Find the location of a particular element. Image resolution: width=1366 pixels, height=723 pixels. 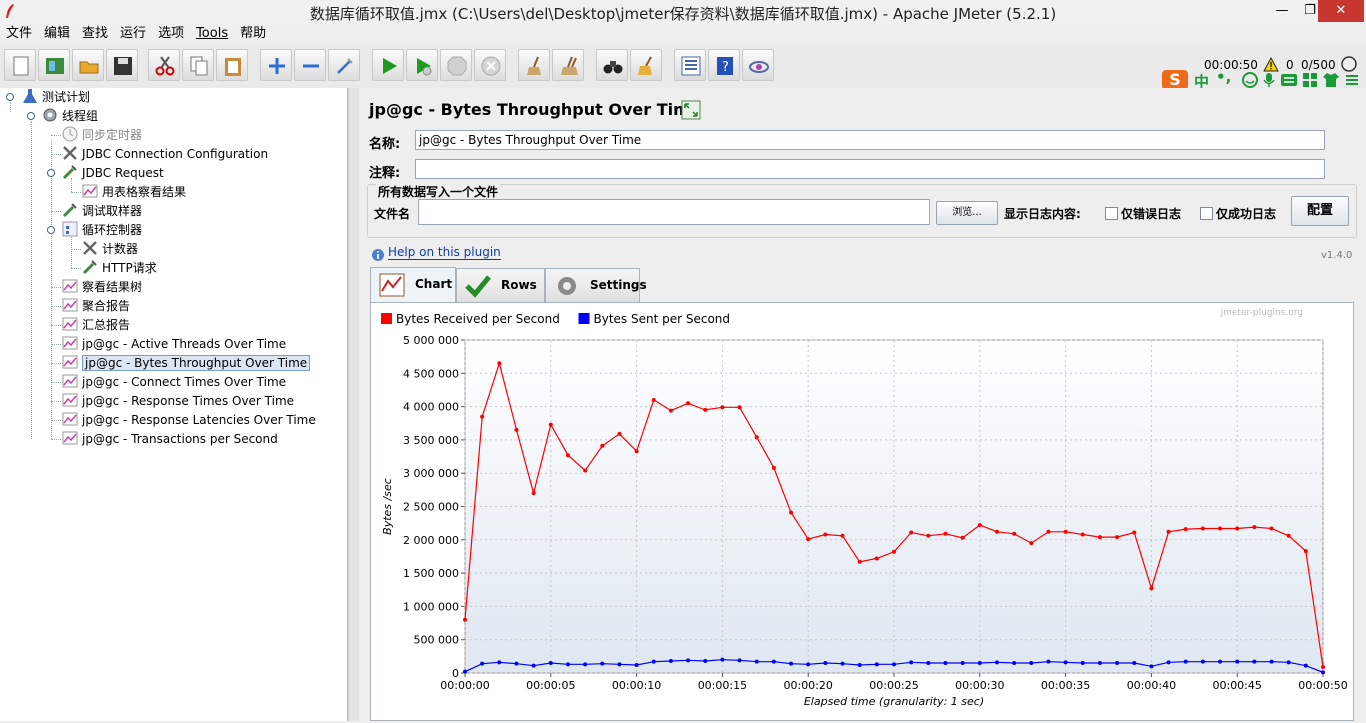

tree-node-debug-sampler: 调试取样器 is located at coordinates (102, 211).